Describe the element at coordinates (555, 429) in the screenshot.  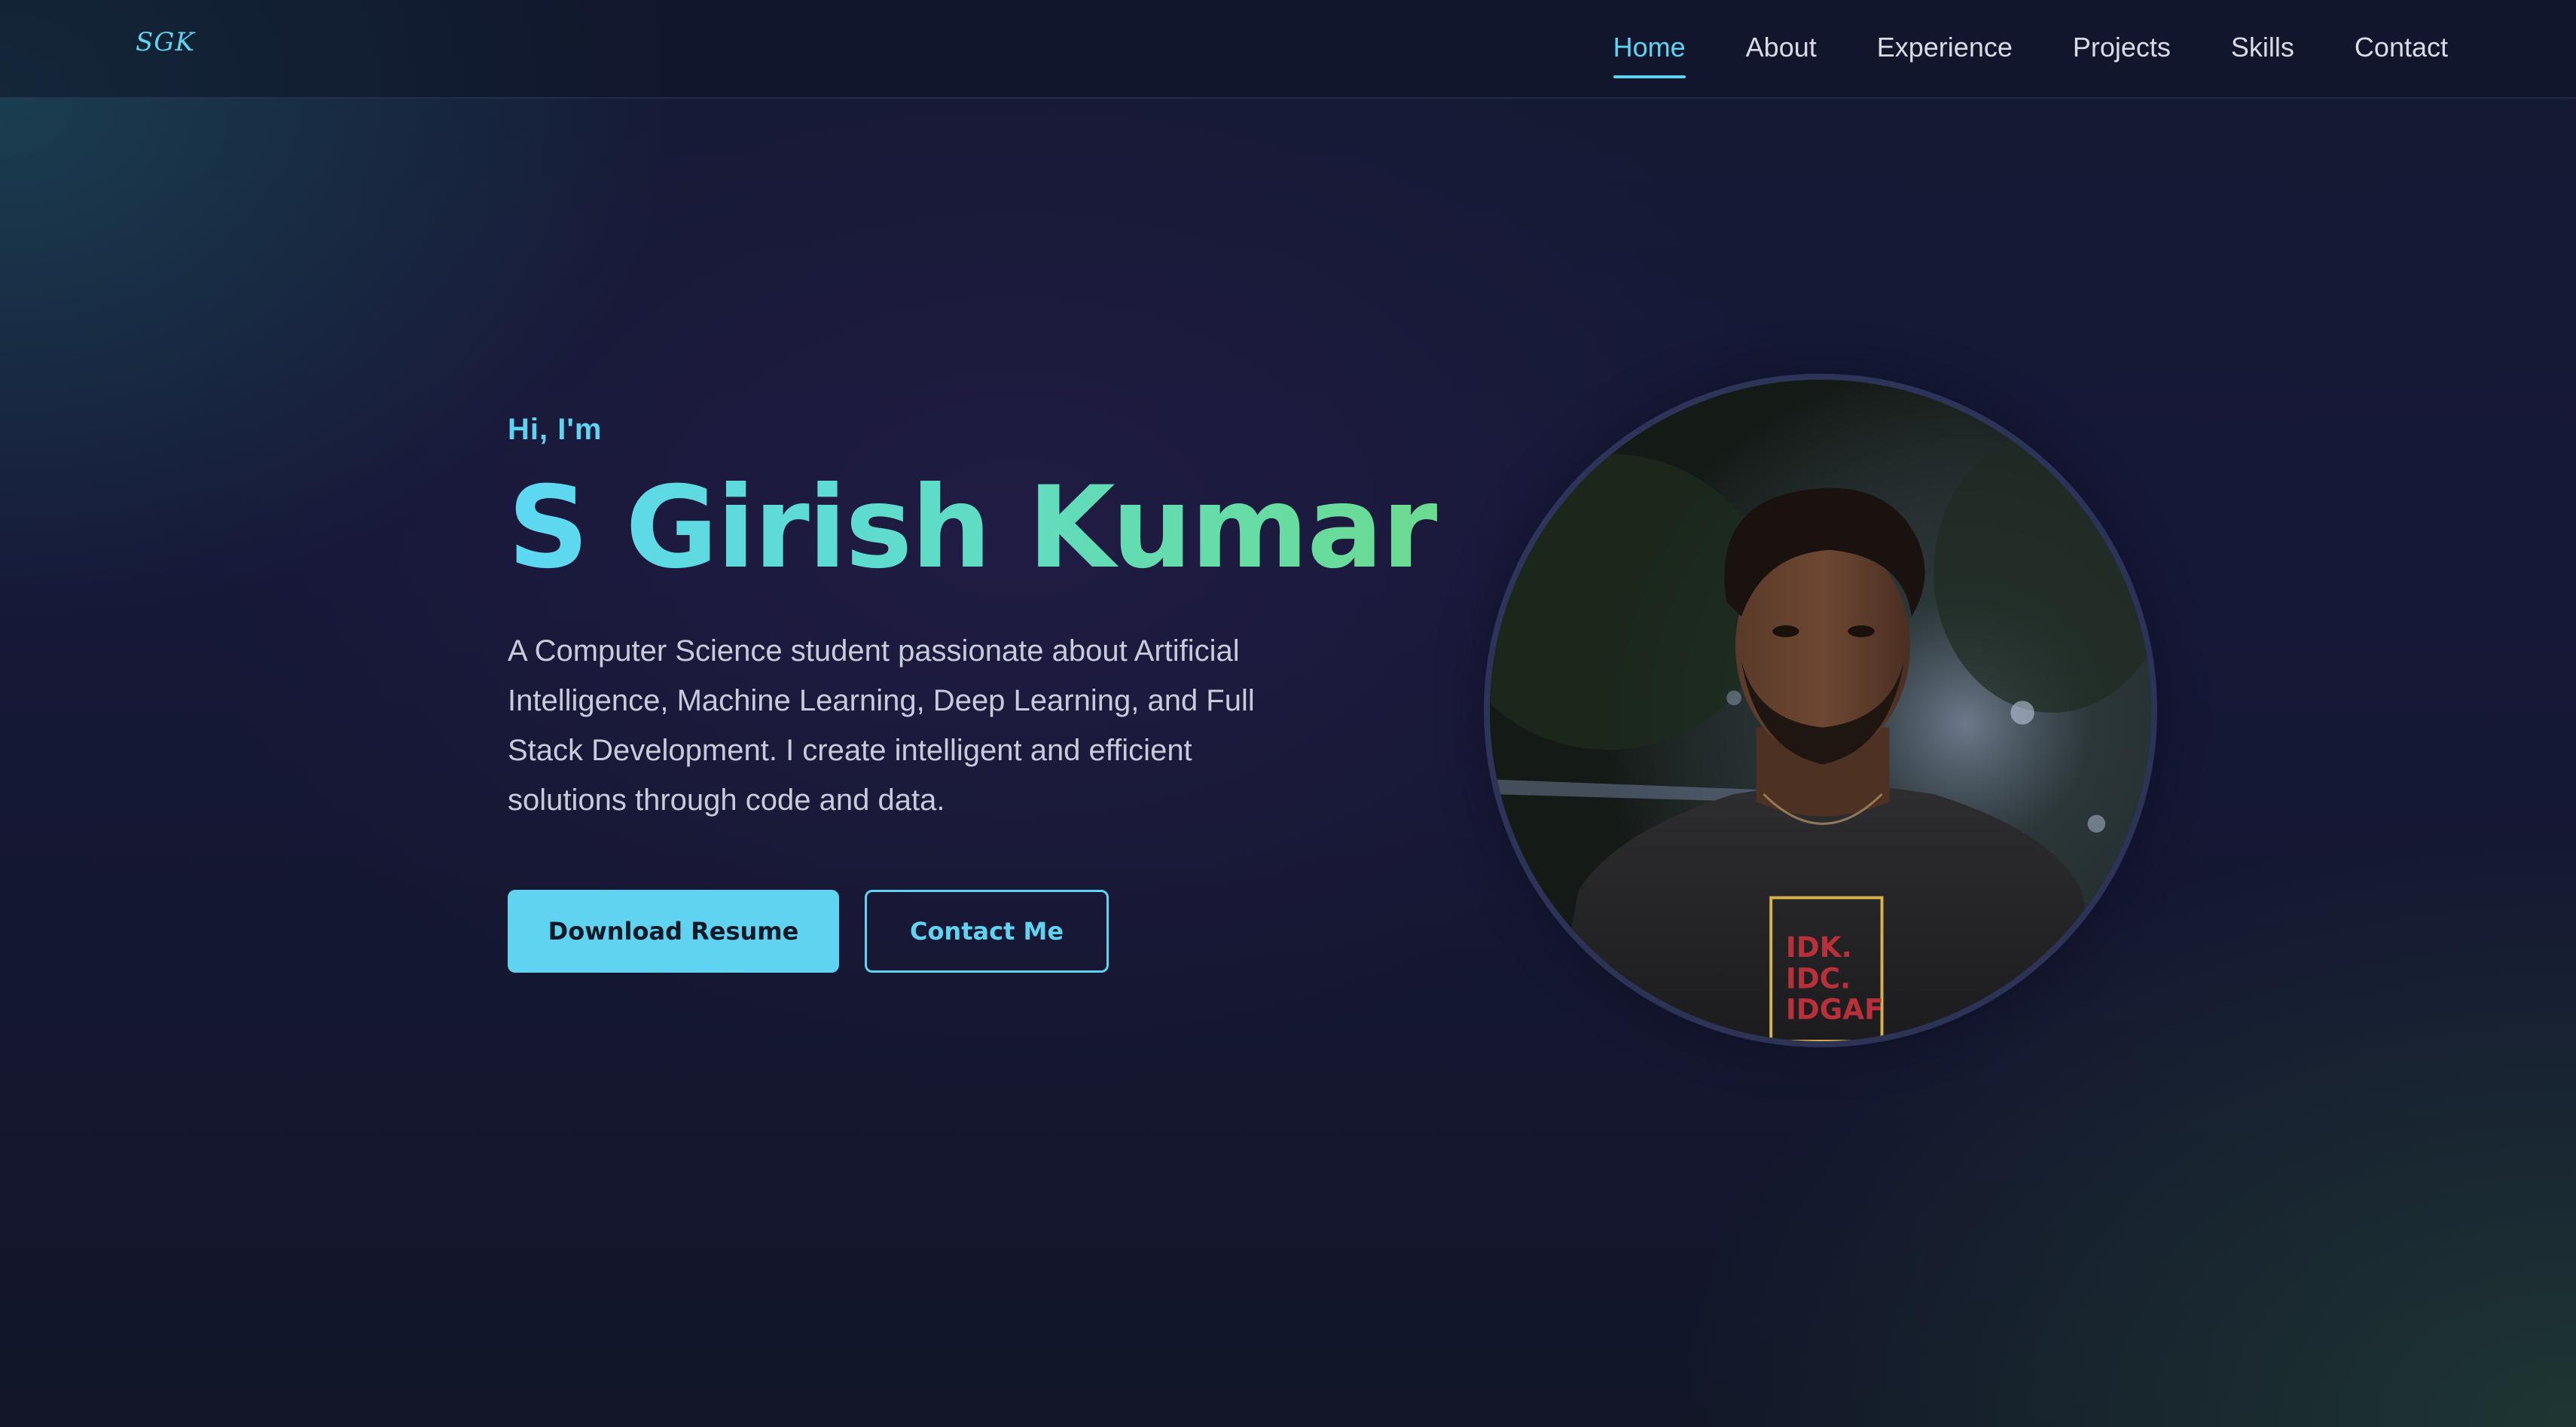
I see `hero-greeting: Hi, I'm` at that location.